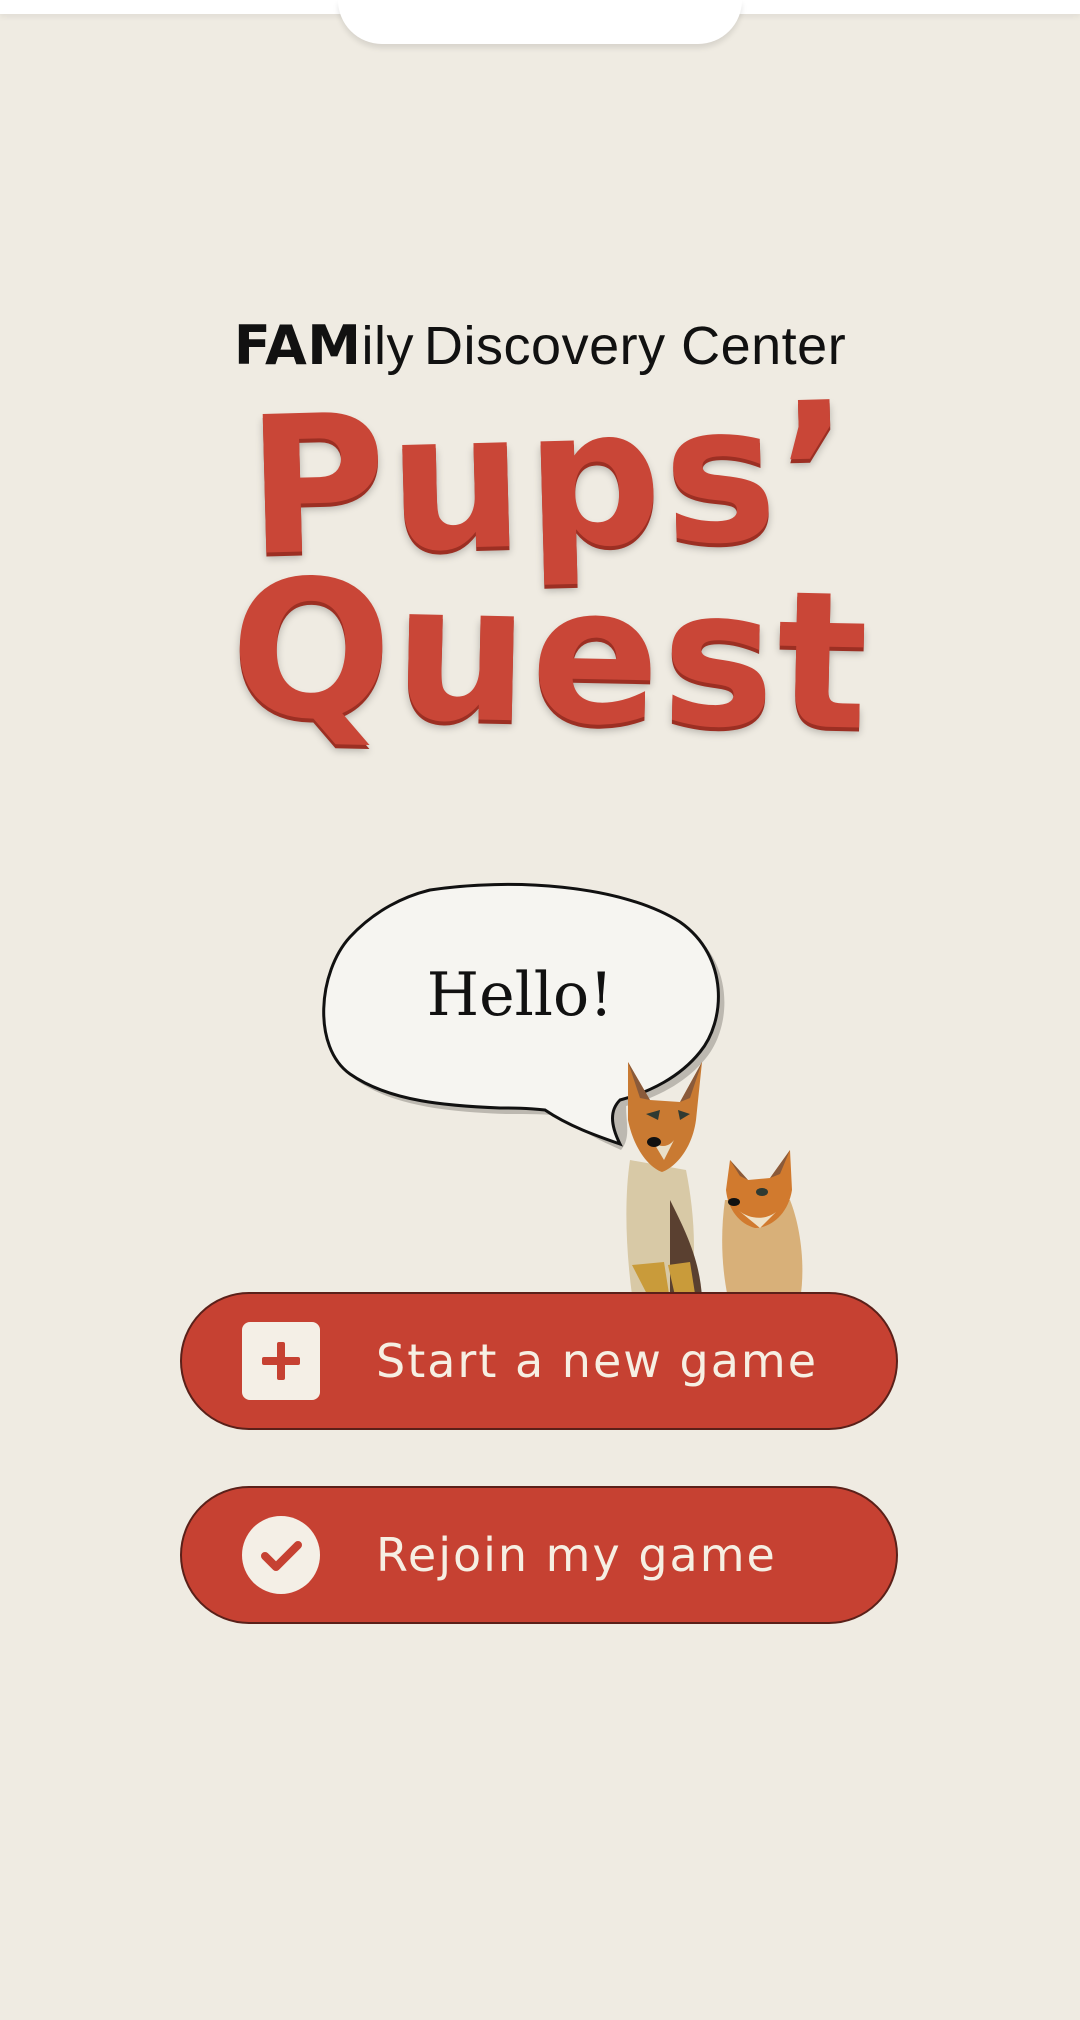  I want to click on check-icon, so click(281, 1555).